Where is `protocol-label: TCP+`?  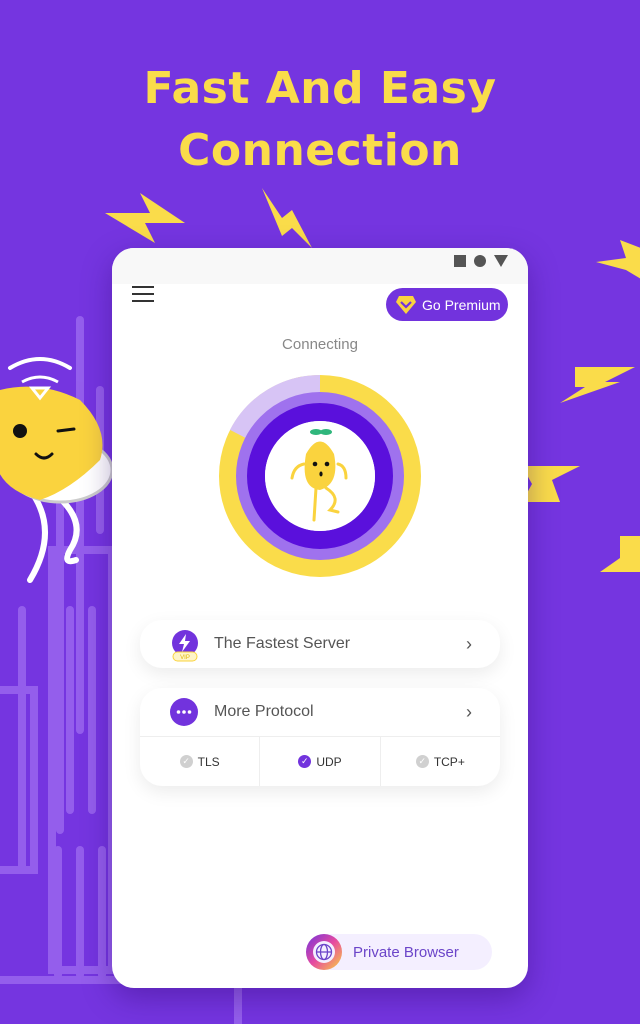
protocol-label: TCP+ is located at coordinates (449, 761).